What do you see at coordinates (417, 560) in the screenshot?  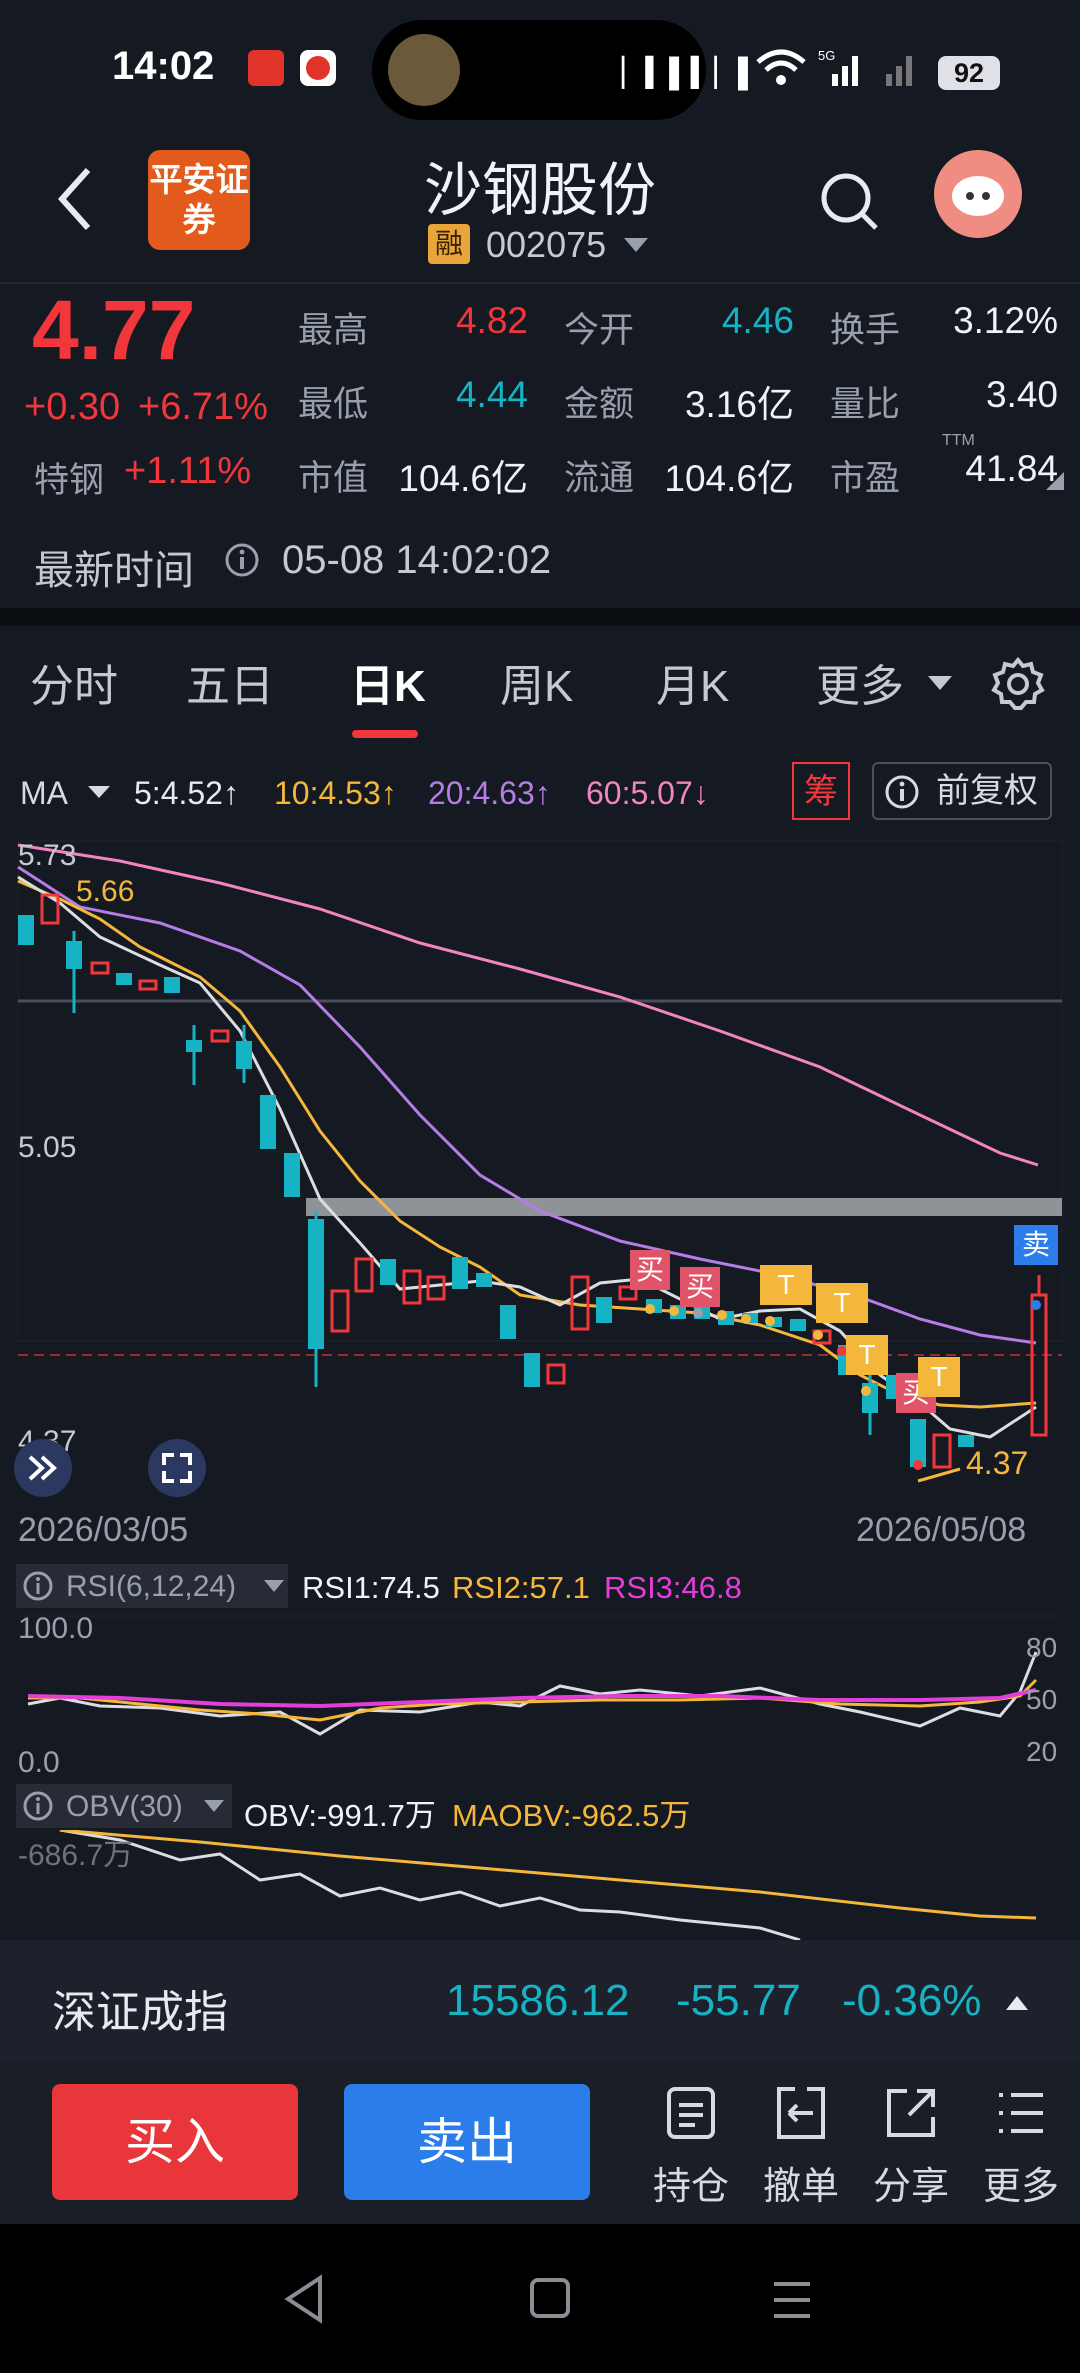 I see `latest-time: 05-08 14:02:02` at bounding box center [417, 560].